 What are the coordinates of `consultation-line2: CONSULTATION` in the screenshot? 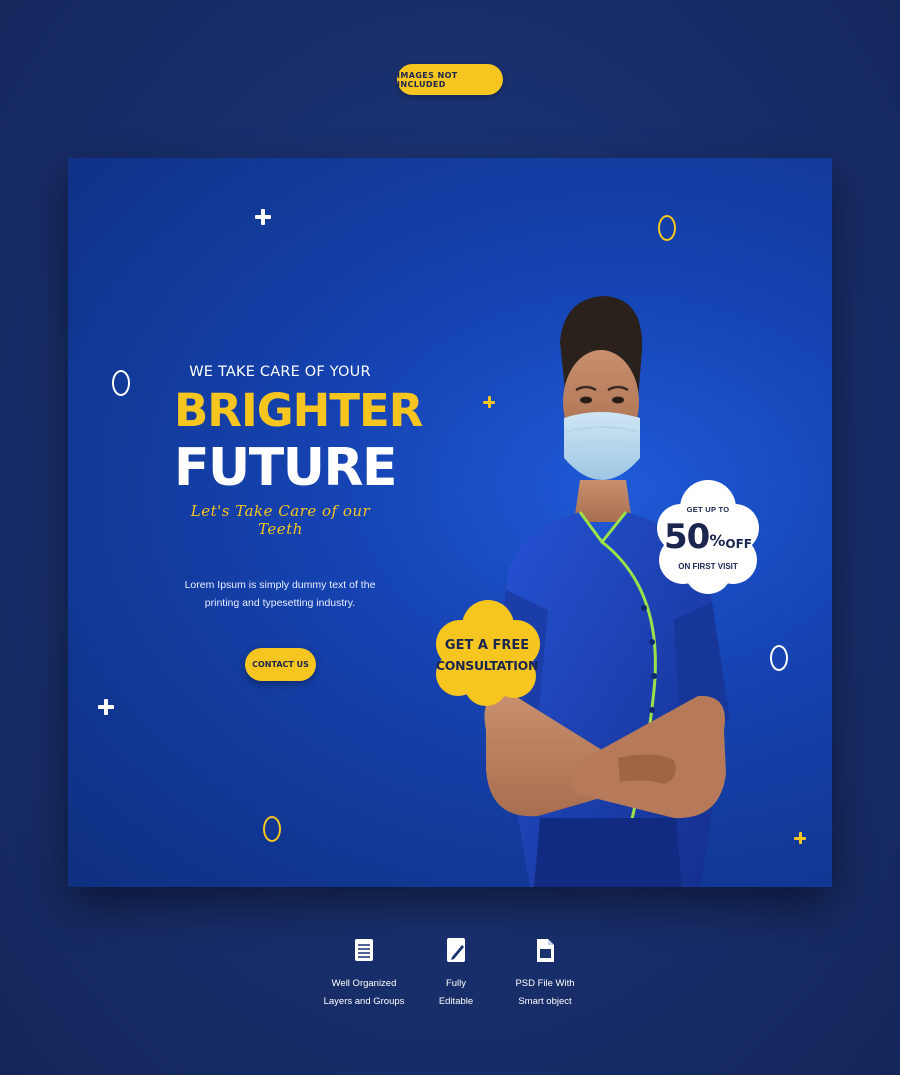 It's located at (487, 665).